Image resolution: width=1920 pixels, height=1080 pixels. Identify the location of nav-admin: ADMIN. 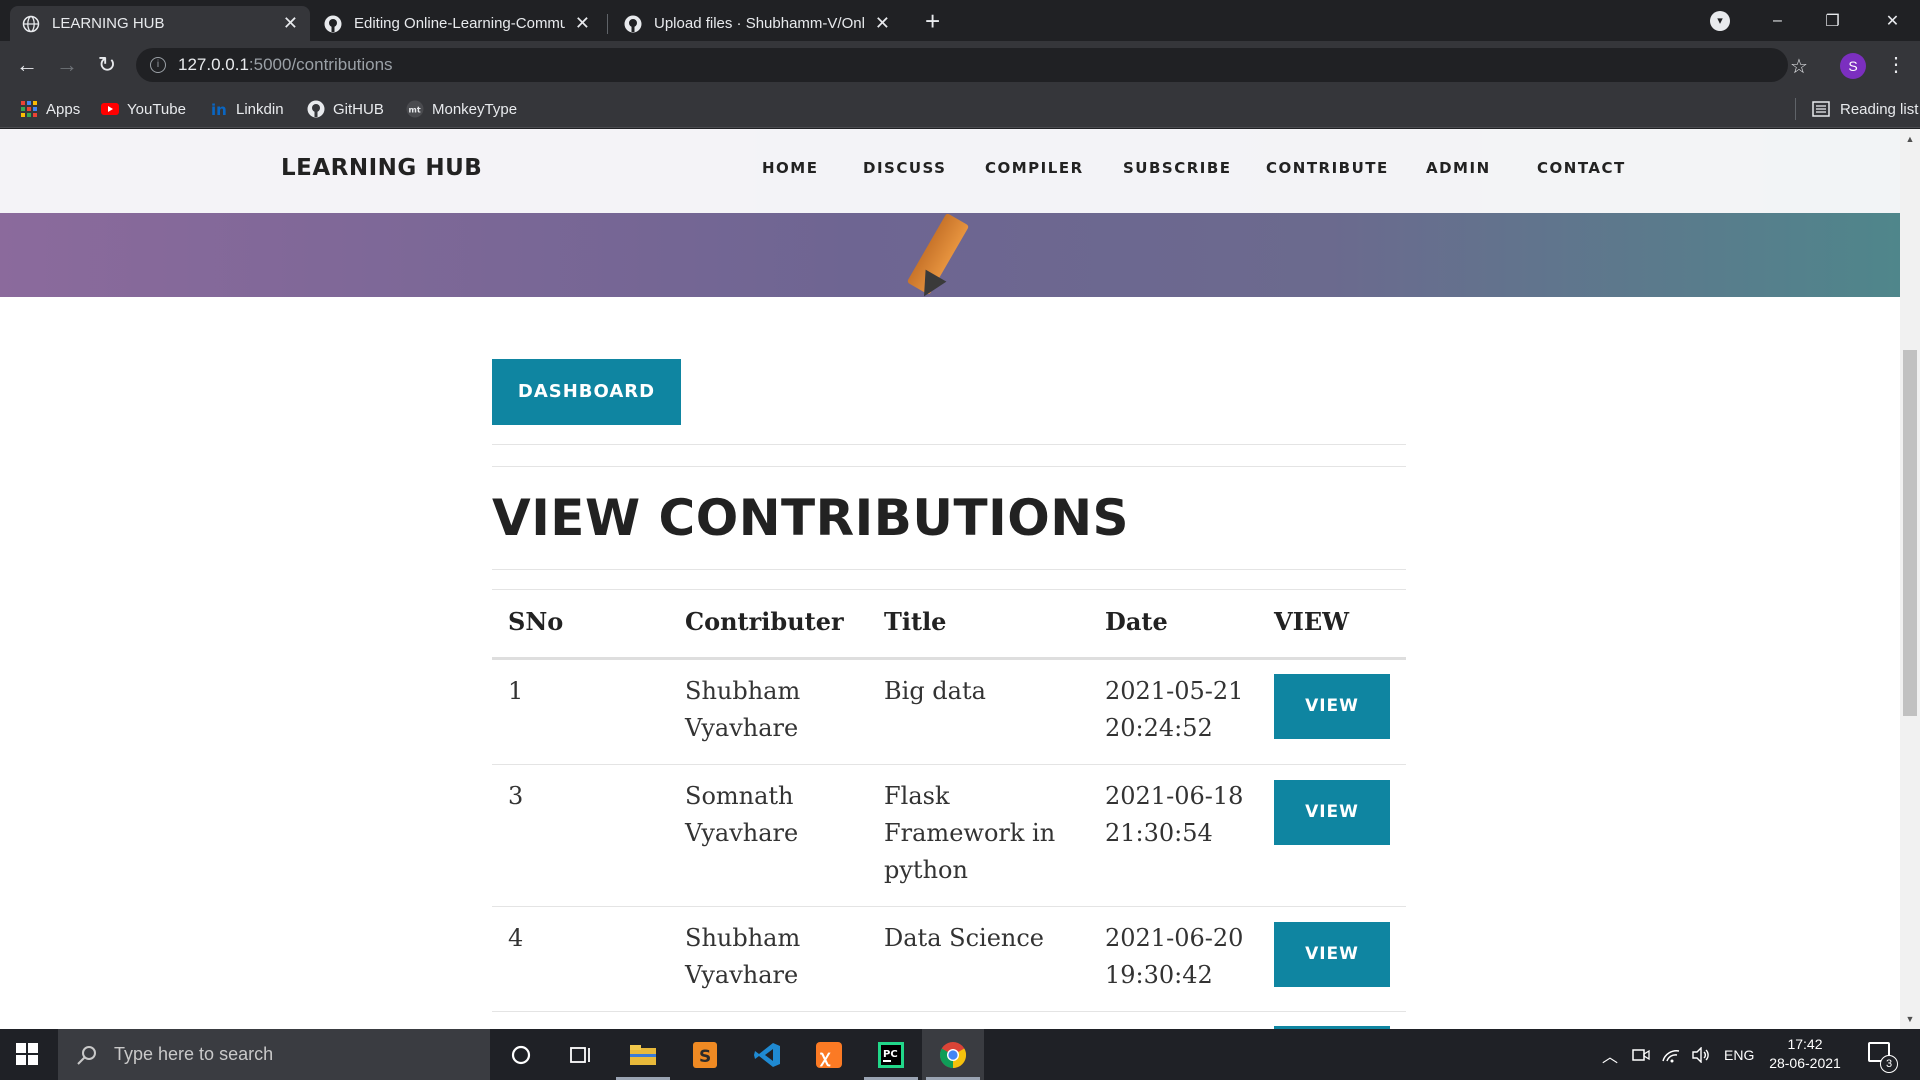
(1458, 168).